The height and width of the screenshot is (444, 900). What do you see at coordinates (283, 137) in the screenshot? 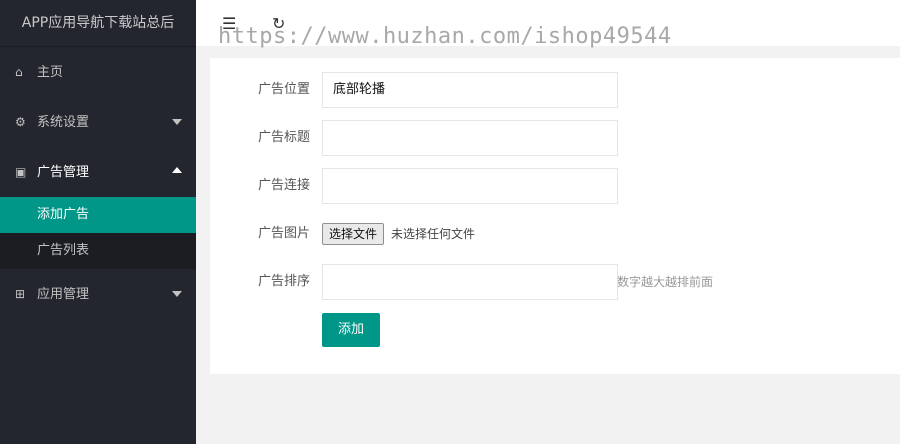
I see `title-label: 广告标题` at bounding box center [283, 137].